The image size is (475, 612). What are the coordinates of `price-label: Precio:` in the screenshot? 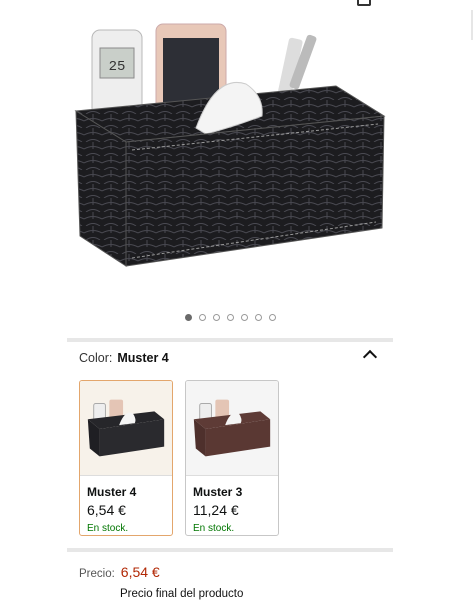 It's located at (97, 574).